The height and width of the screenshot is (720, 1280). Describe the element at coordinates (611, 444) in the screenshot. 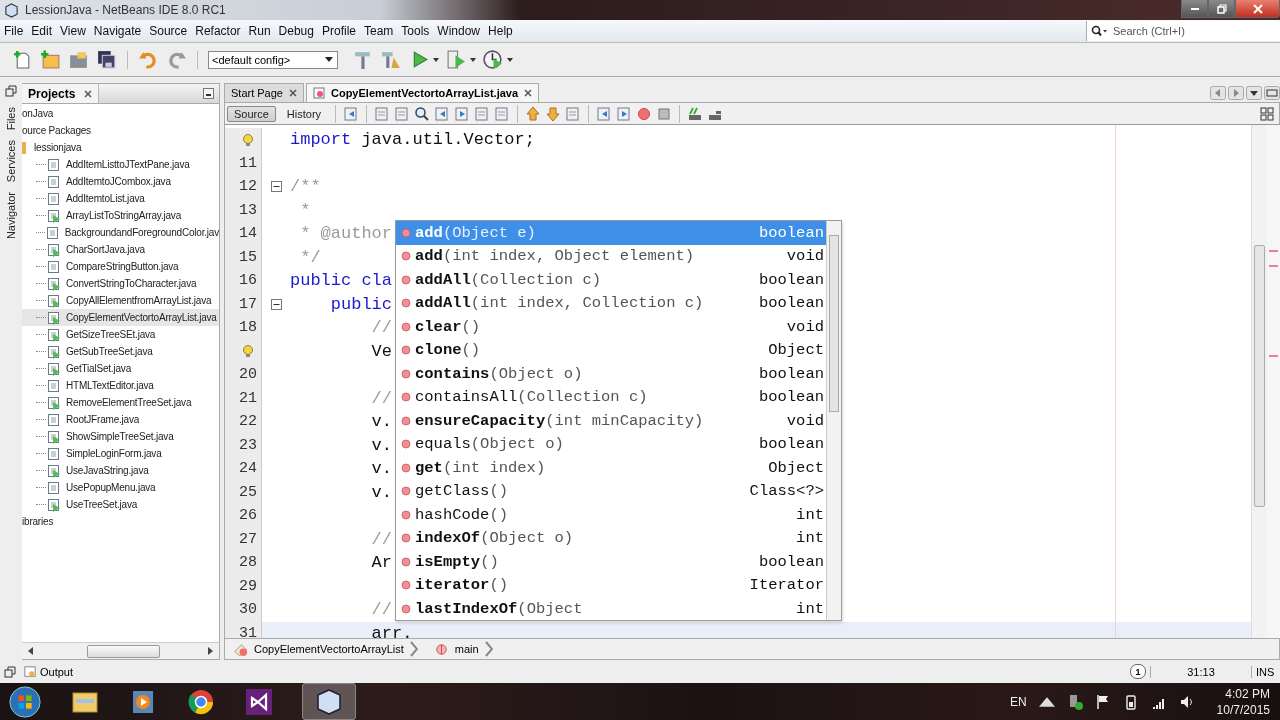

I see `completion-item: equals(Object o) boolean` at that location.